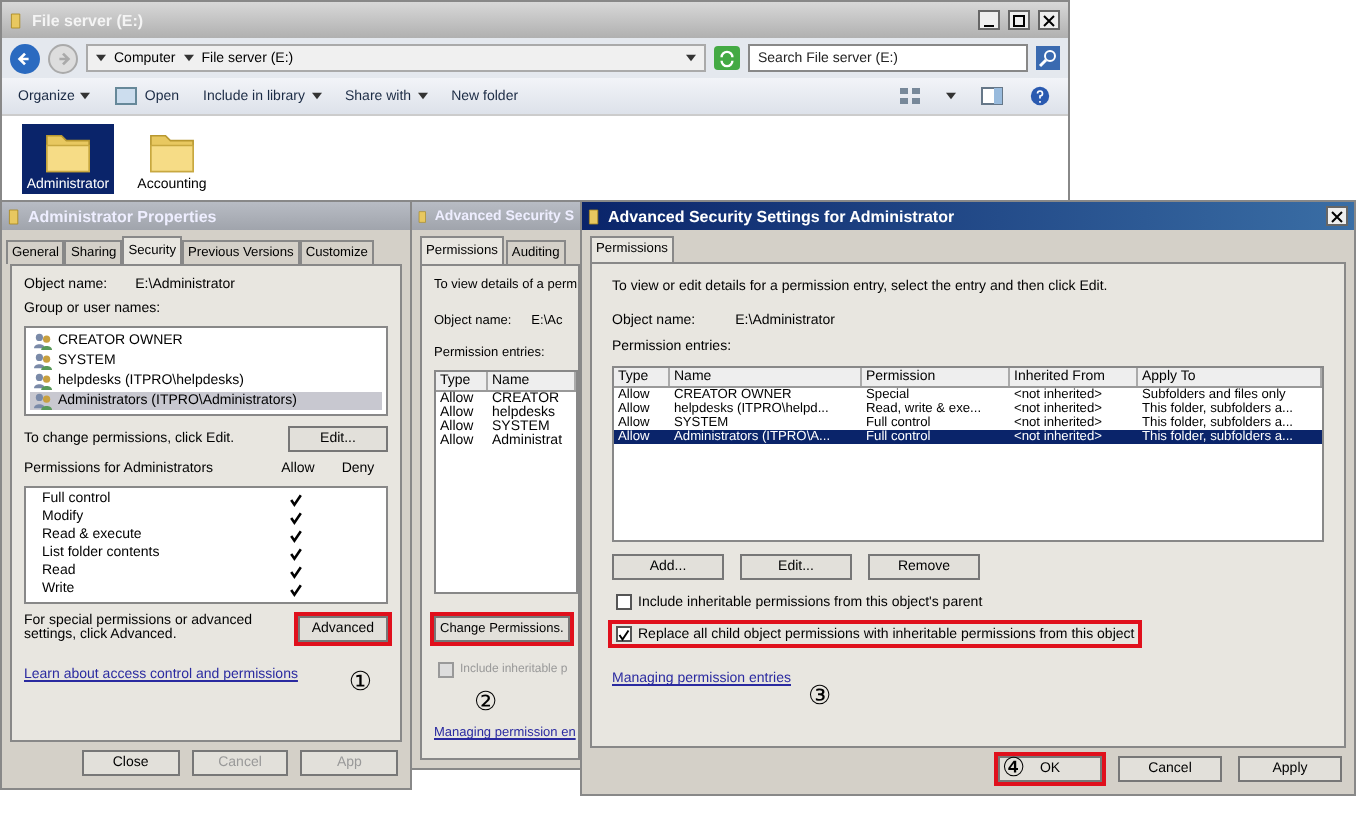 Image resolution: width=1356 pixels, height=840 pixels. What do you see at coordinates (1040, 96) in the screenshot?
I see `help-icon` at bounding box center [1040, 96].